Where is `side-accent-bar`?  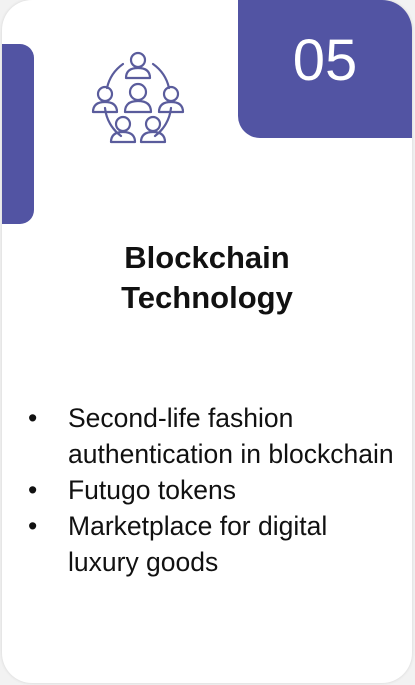 side-accent-bar is located at coordinates (18, 134).